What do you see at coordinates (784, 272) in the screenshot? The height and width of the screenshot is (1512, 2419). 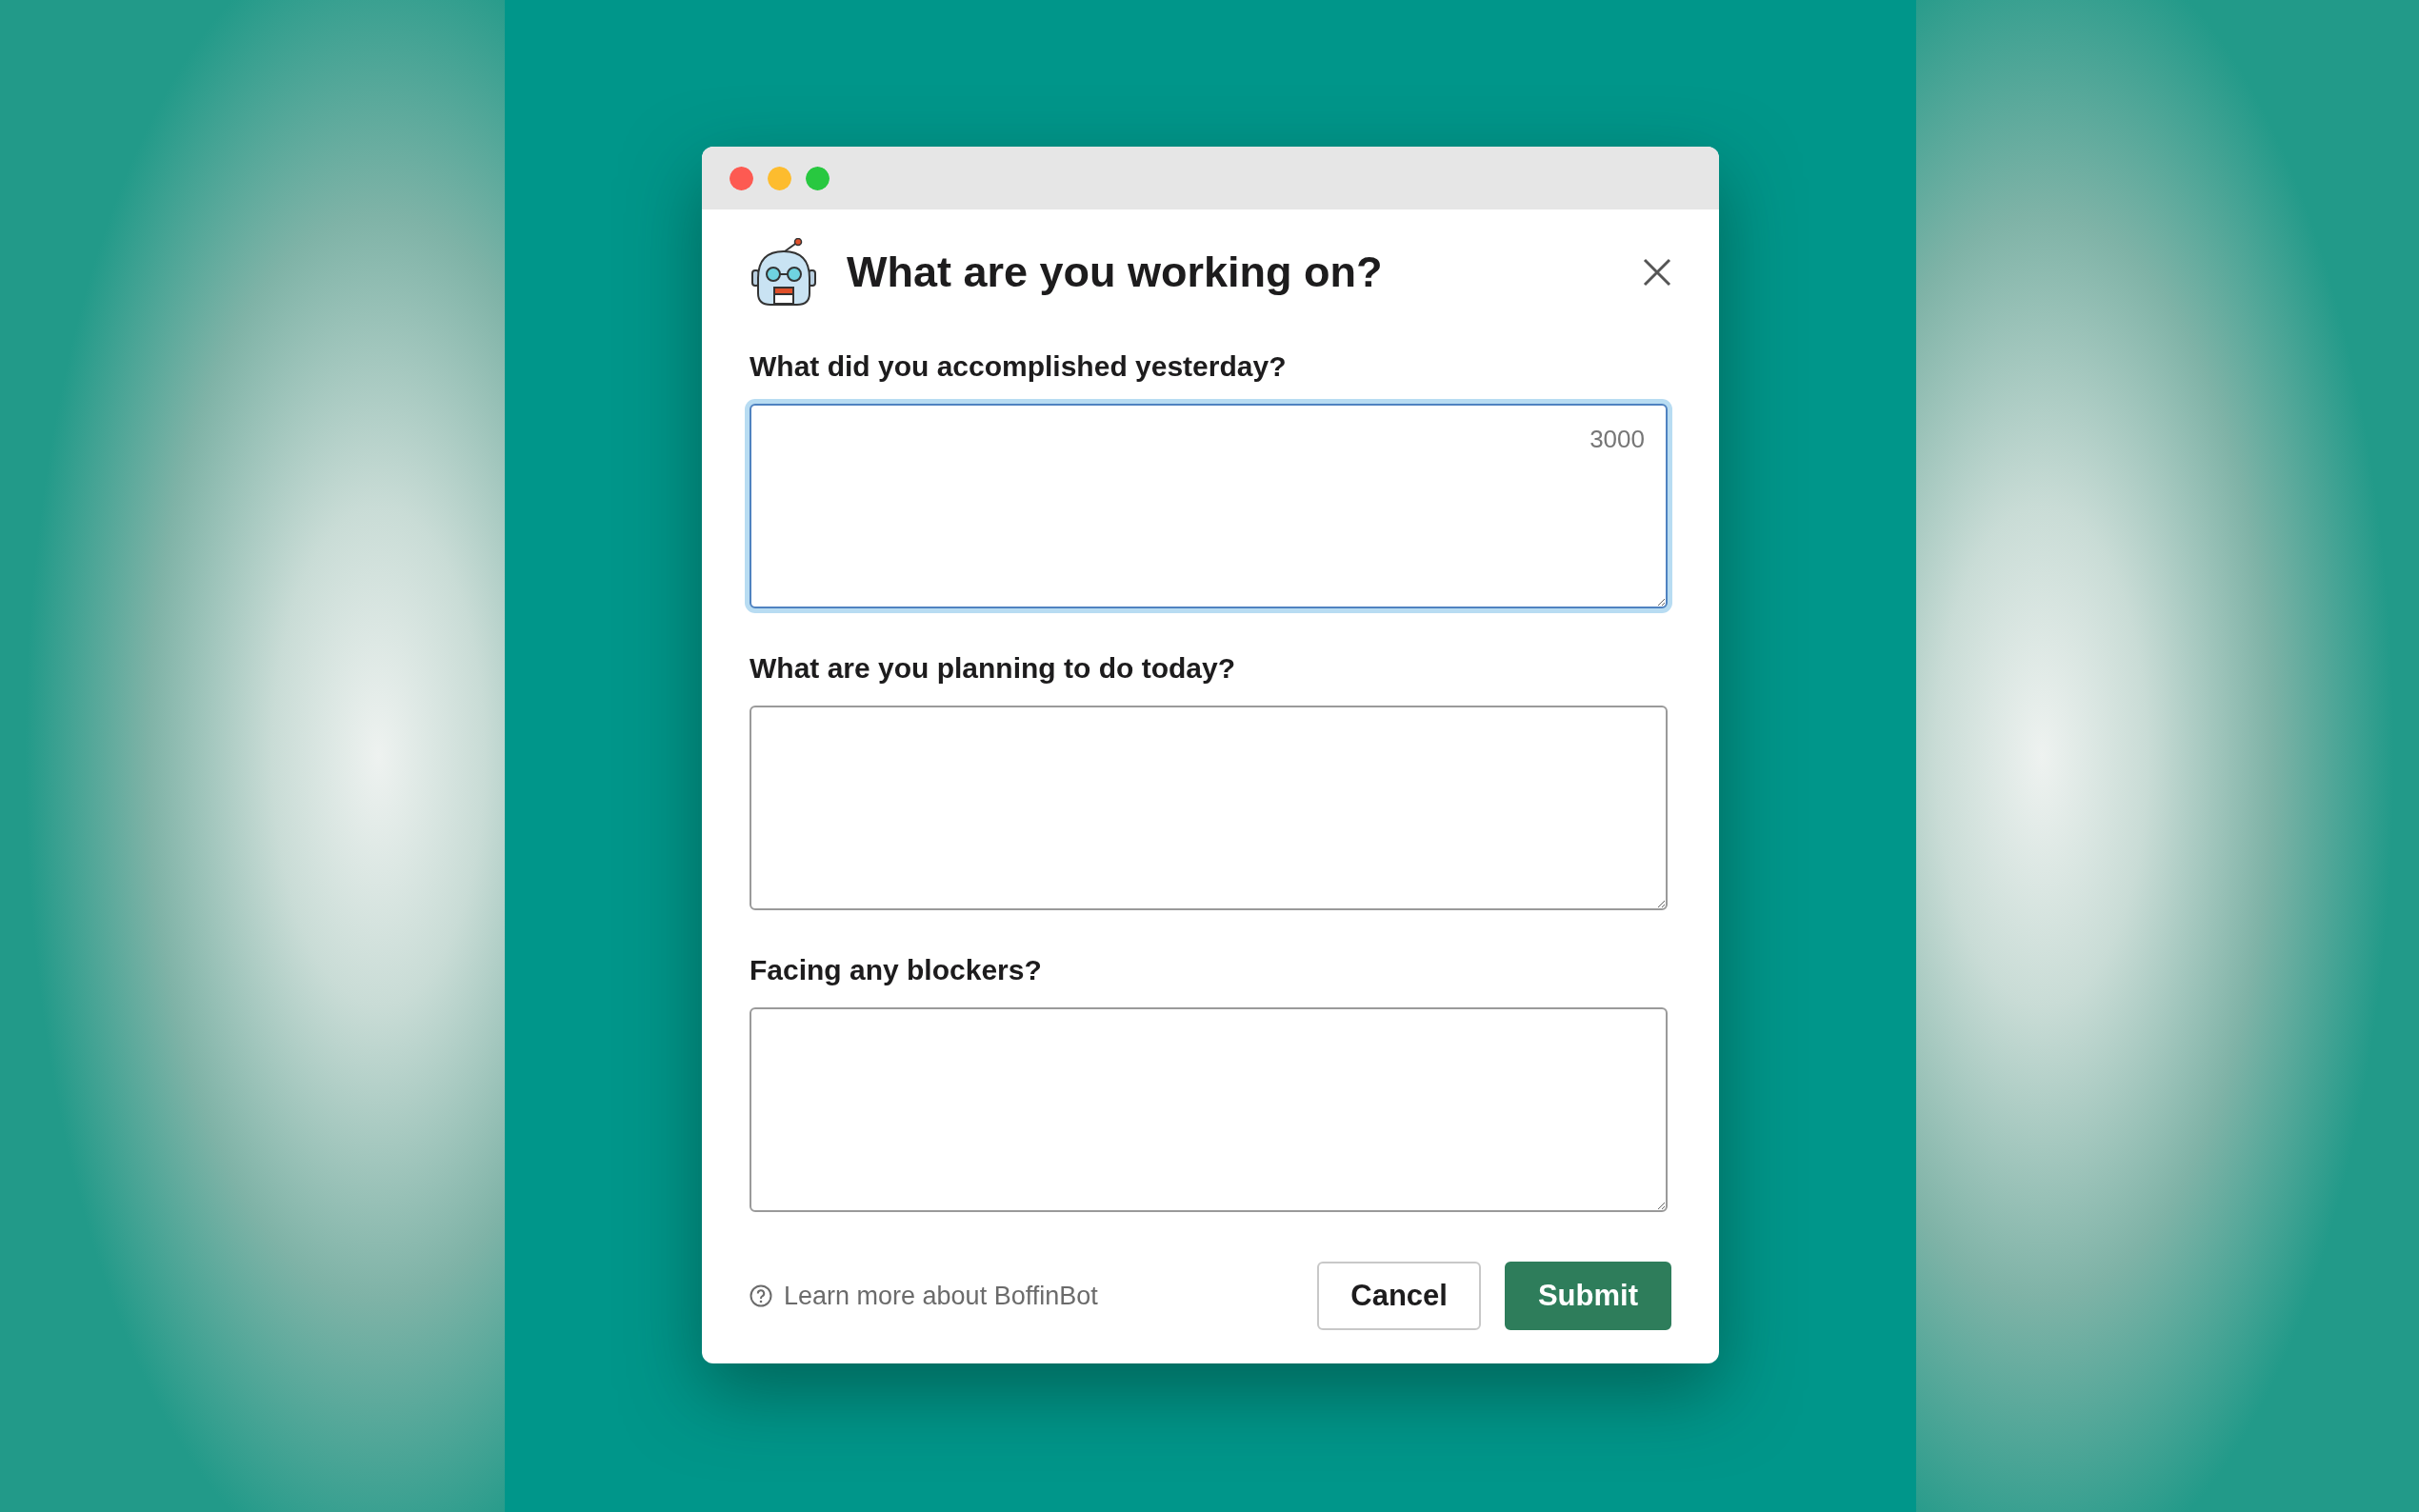 I see `robot-icon` at bounding box center [784, 272].